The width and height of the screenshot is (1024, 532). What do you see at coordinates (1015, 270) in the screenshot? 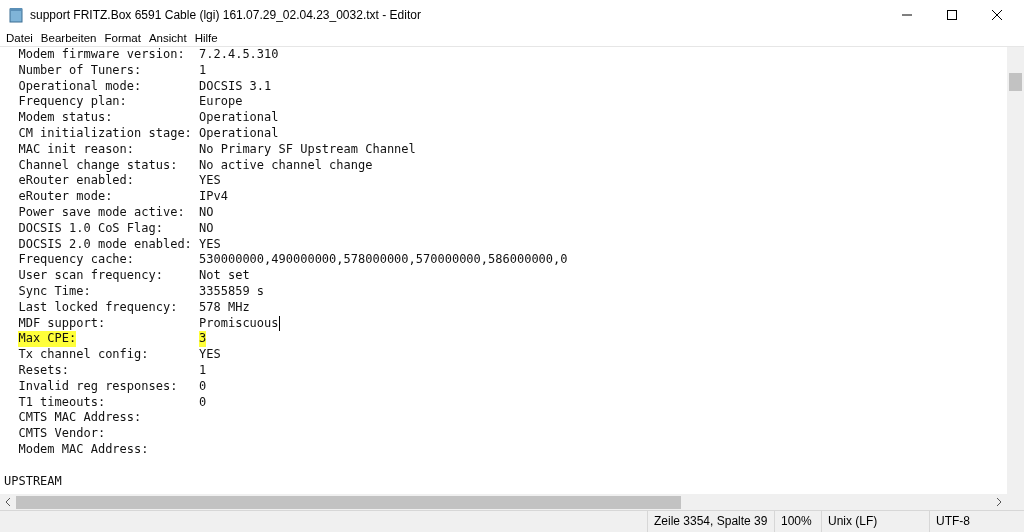
I see `vertical-scrollbar` at bounding box center [1015, 270].